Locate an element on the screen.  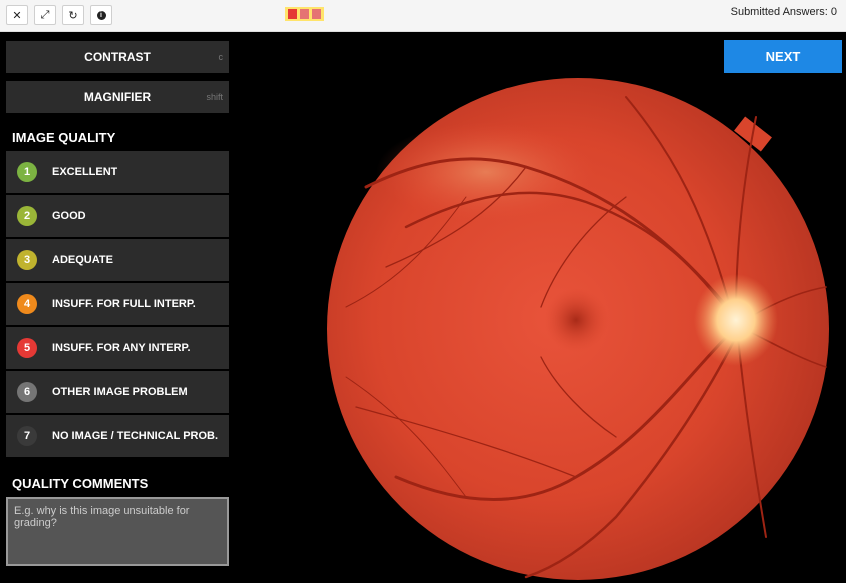
option-label: INSUFF. FOR FULL INTERP. is located at coordinates (124, 304).